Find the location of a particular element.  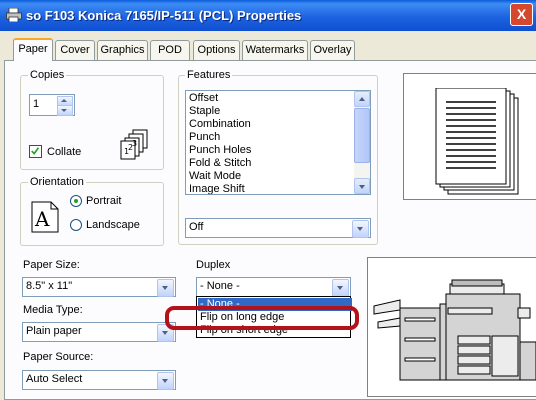

feature-item-offset: Offset is located at coordinates (203, 98).